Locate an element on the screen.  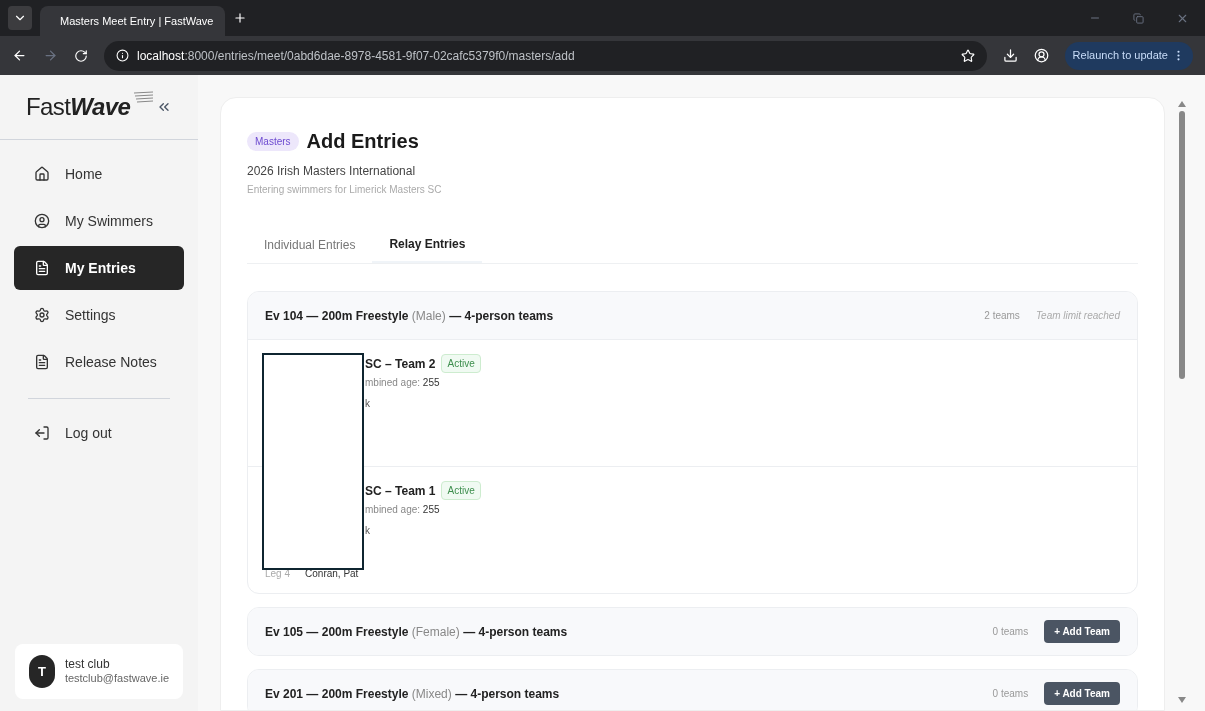
browser-tab: Masters Meet Entry | FastWave is located at coordinates (132, 21).